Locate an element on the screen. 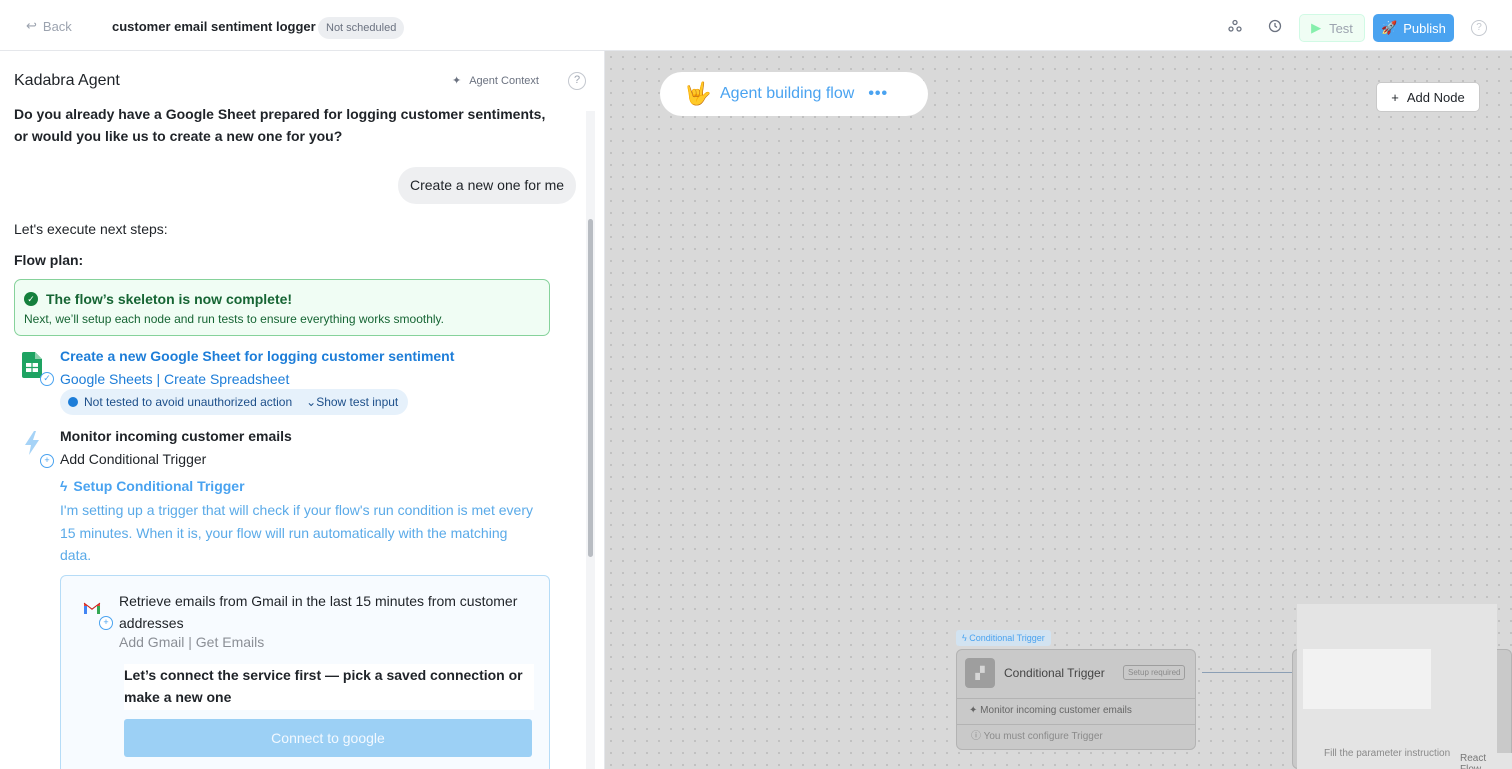 The width and height of the screenshot is (1512, 769). check-circle-icon: ✓ is located at coordinates (31, 299).